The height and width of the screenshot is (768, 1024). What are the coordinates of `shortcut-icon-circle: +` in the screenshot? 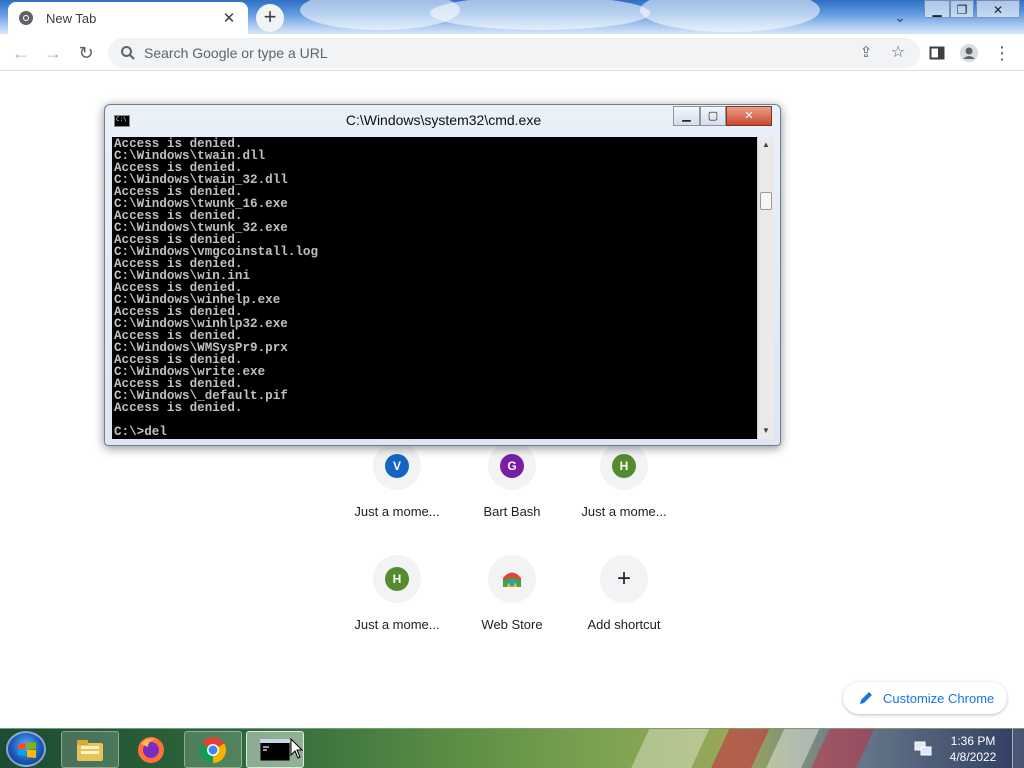 It's located at (624, 579).